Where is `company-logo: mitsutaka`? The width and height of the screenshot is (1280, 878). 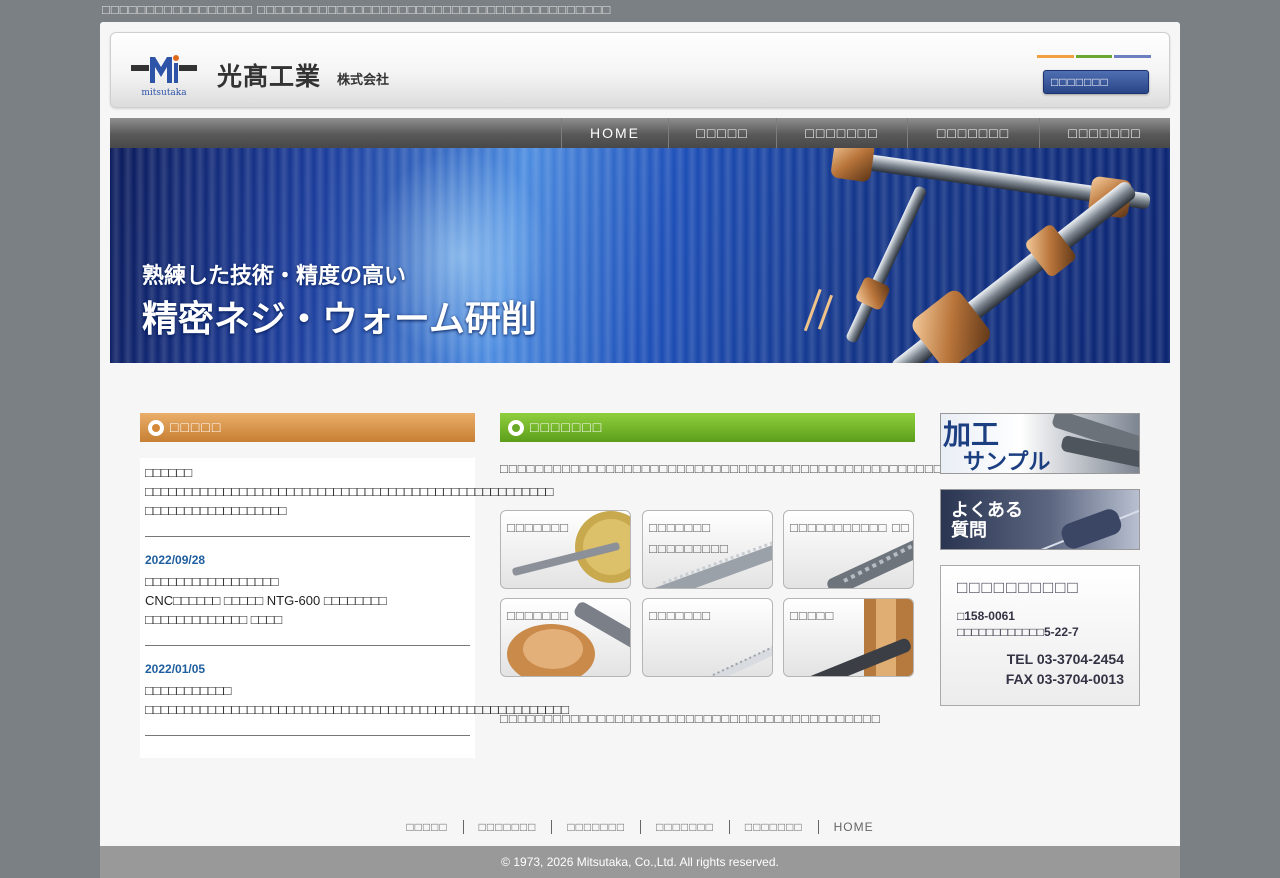 company-logo: mitsutaka is located at coordinates (164, 75).